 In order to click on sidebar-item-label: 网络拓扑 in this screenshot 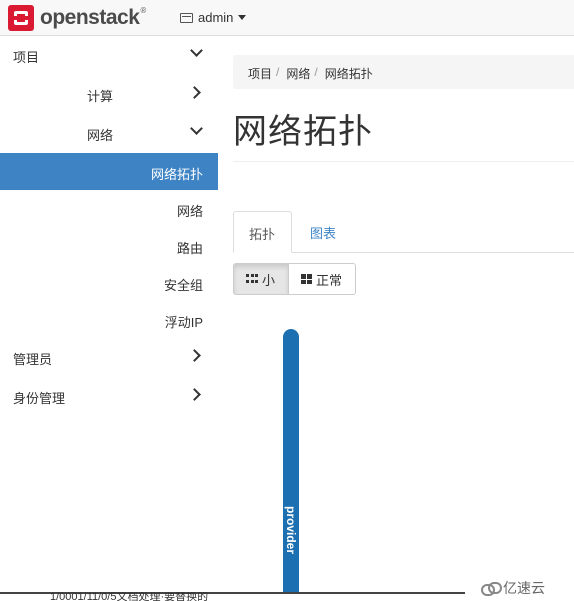, I will do `click(176, 174)`.